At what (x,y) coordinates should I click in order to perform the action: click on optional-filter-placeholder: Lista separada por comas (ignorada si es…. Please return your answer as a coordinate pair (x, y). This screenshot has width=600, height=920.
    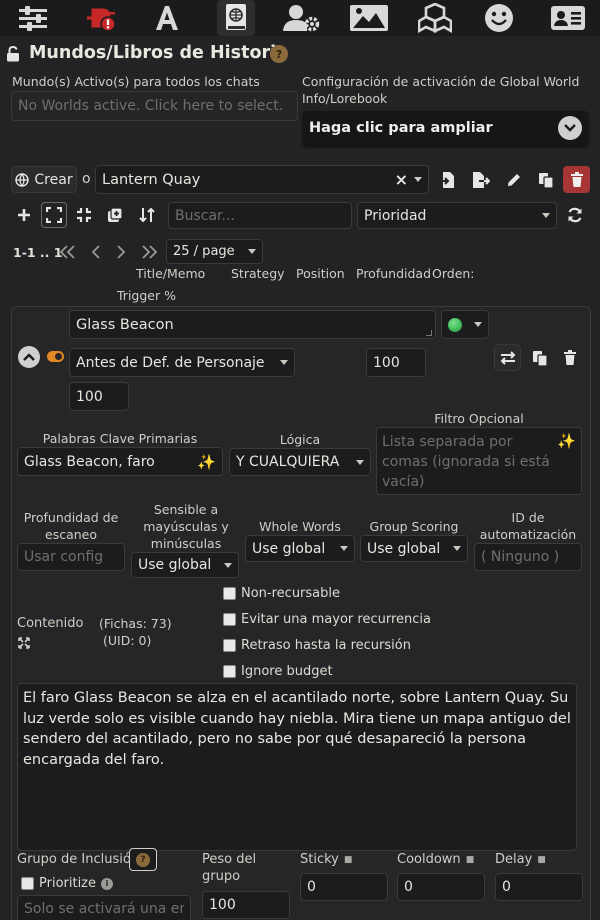
    Looking at the image, I should click on (466, 462).